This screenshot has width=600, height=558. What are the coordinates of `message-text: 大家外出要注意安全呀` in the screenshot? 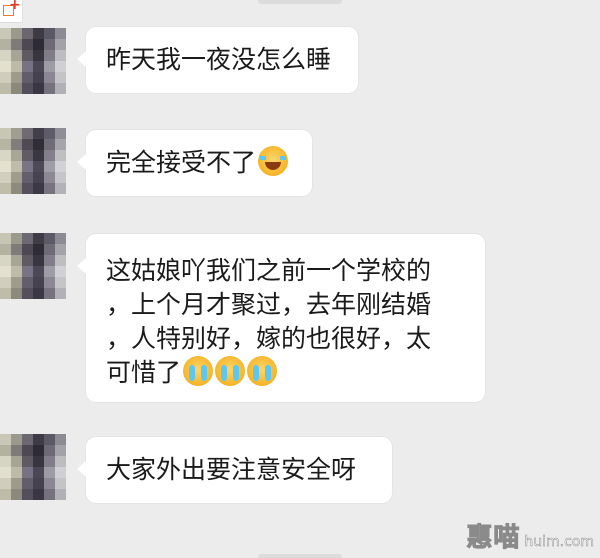 It's located at (231, 469).